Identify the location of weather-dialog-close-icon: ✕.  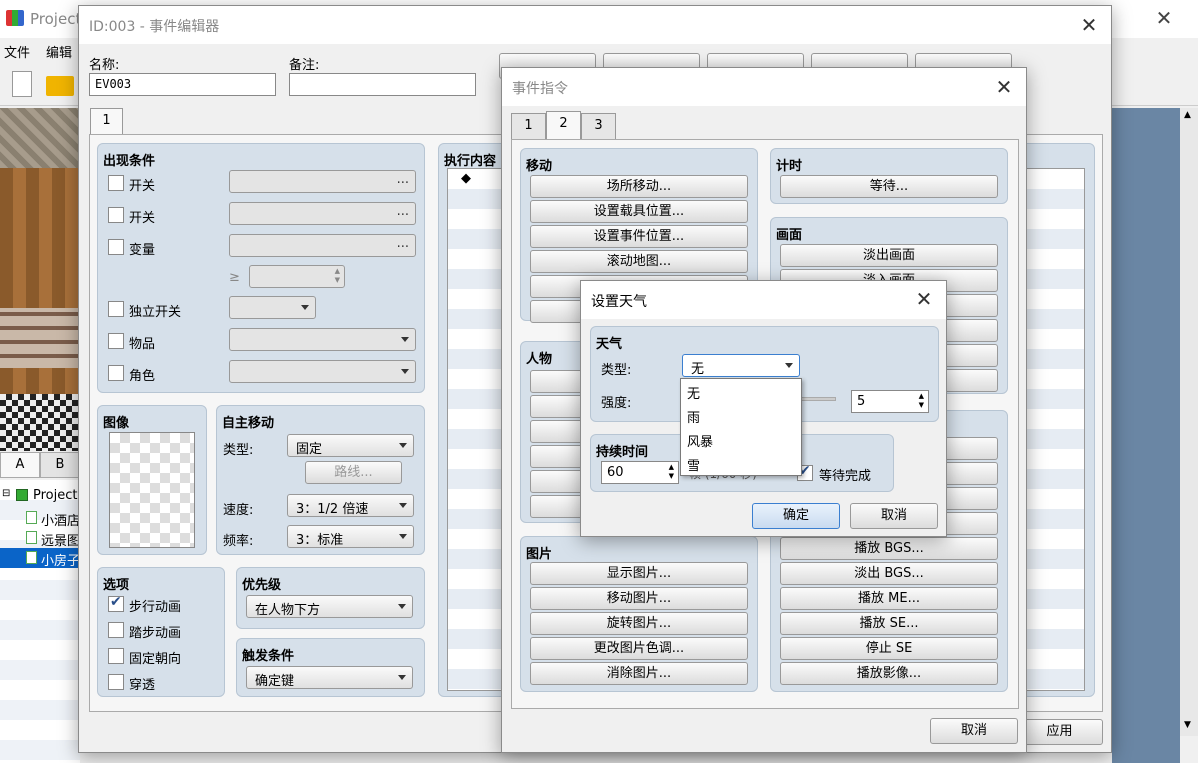
(924, 299).